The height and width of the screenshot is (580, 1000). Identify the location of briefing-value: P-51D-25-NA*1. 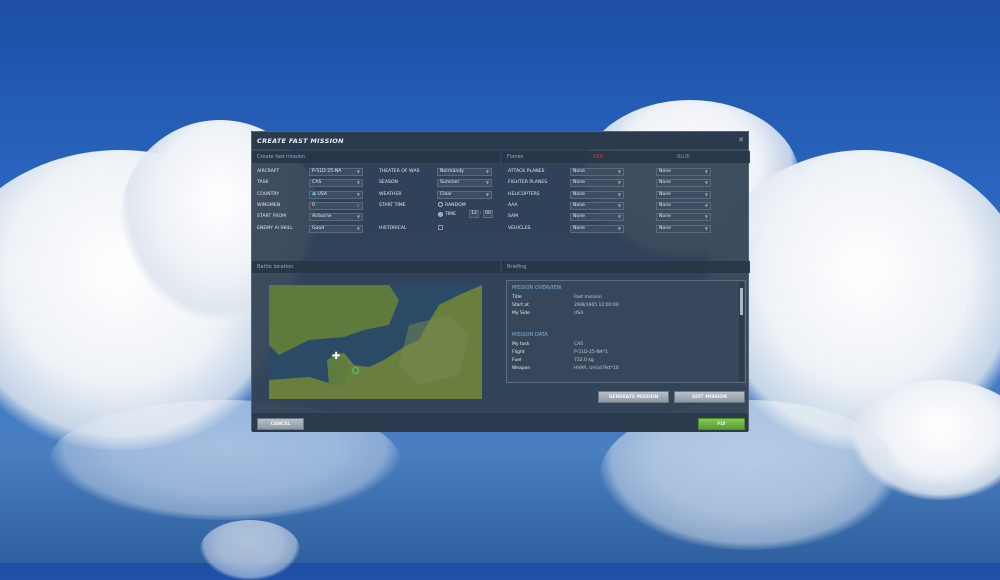
(591, 352).